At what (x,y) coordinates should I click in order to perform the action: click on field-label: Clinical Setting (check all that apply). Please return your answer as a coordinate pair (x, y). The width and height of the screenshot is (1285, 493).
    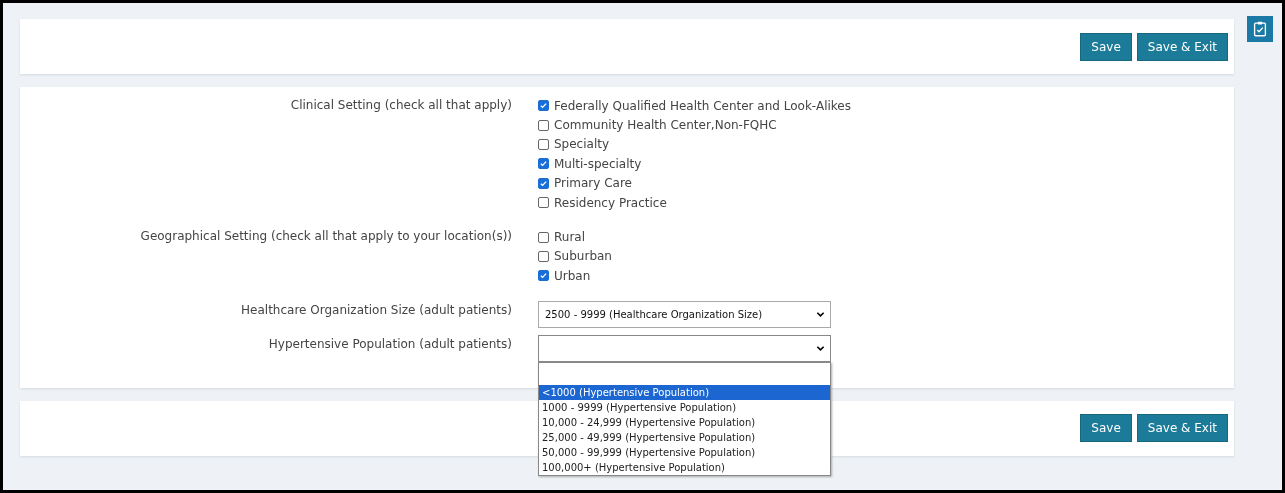
    Looking at the image, I should click on (400, 105).